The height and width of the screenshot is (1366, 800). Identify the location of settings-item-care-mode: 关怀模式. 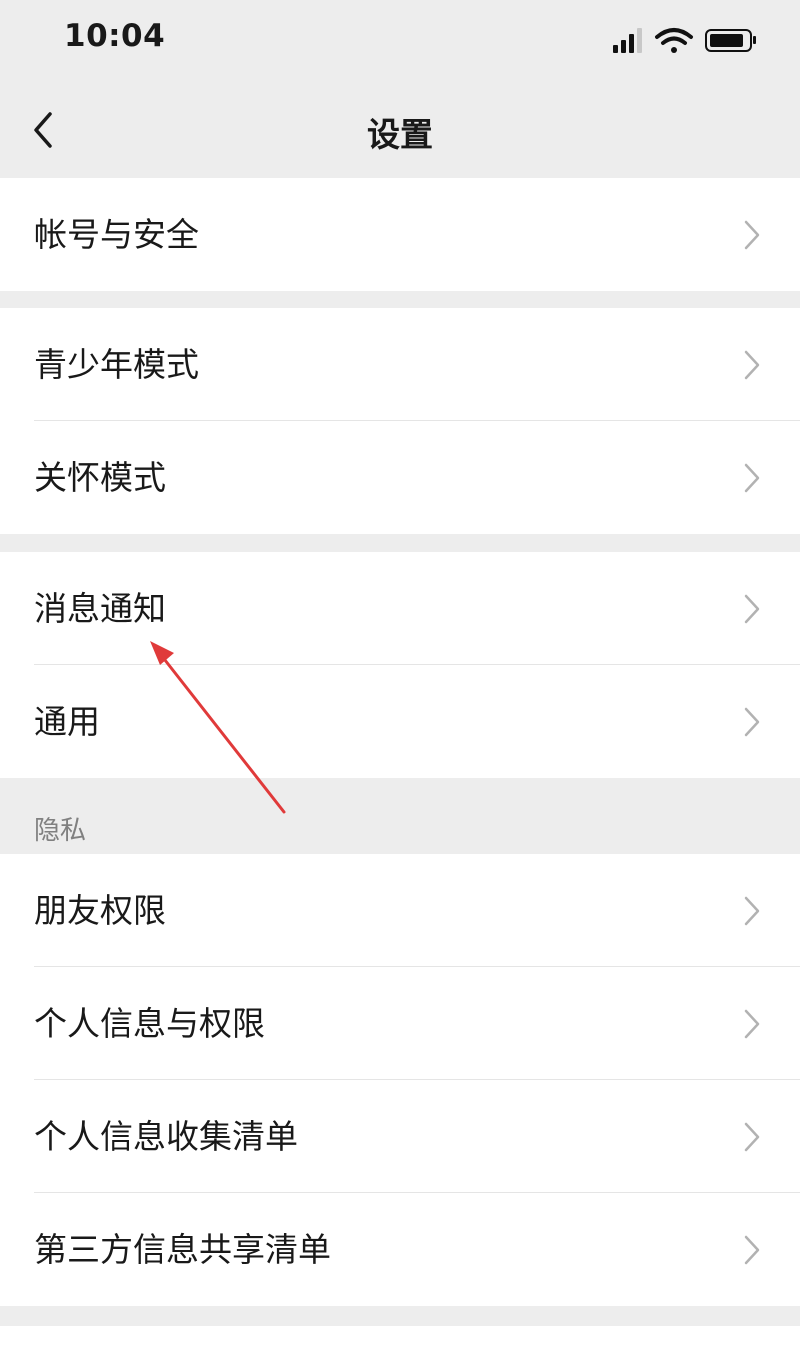
(400, 477).